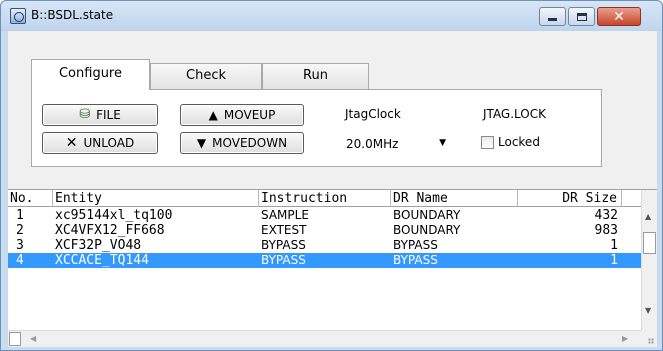 The height and width of the screenshot is (351, 663). What do you see at coordinates (442, 143) in the screenshot?
I see `dropdown-arrow-icon: ▼` at bounding box center [442, 143].